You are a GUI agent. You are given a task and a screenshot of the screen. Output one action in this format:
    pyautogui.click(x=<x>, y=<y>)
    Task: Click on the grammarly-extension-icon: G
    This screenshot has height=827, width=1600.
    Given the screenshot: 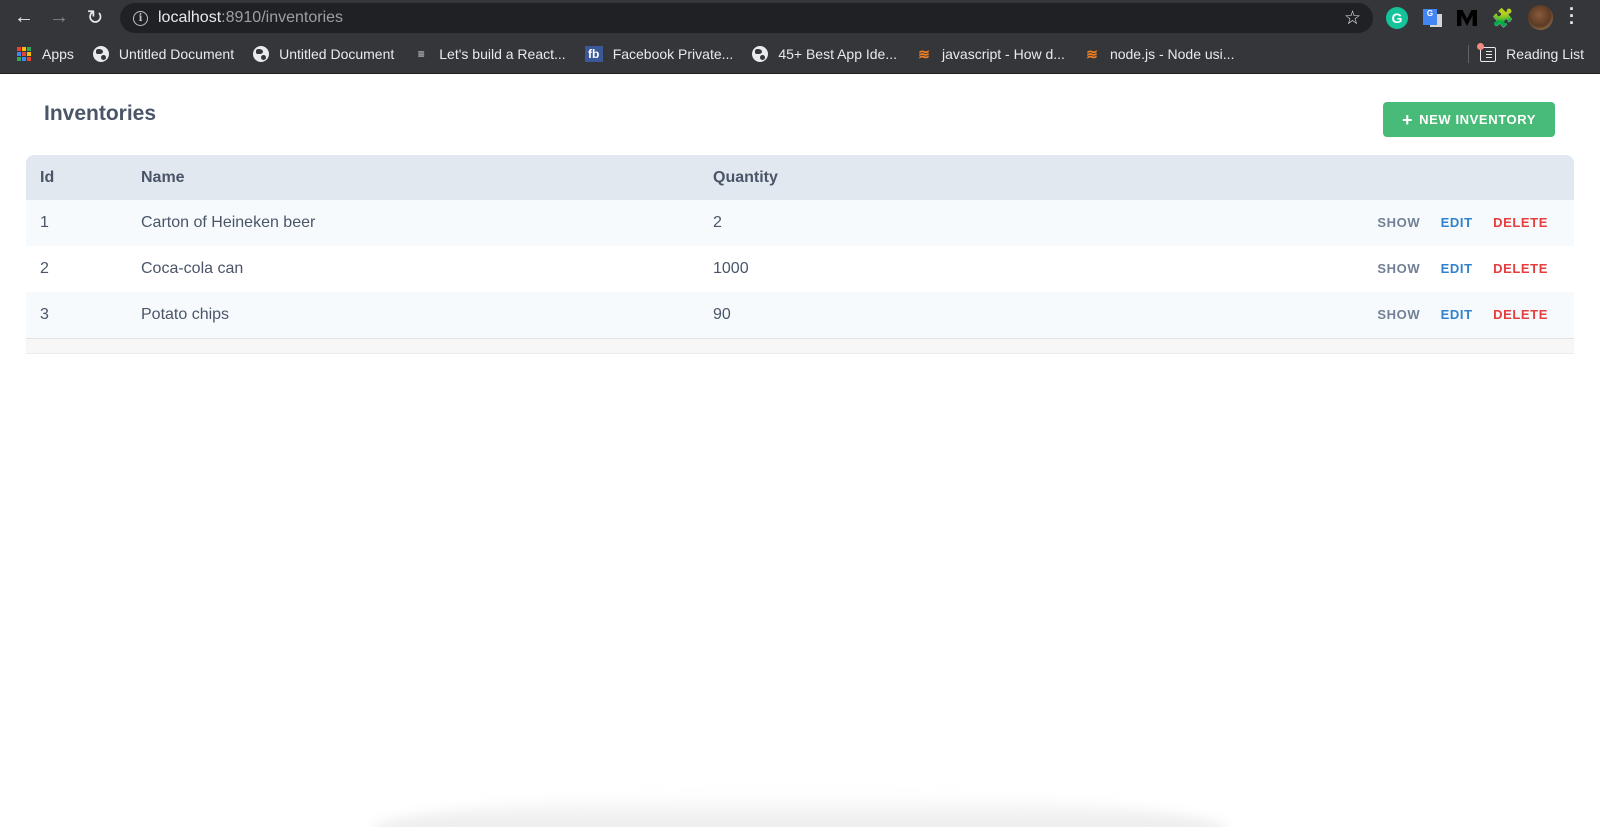 What is the action you would take?
    pyautogui.click(x=1397, y=18)
    